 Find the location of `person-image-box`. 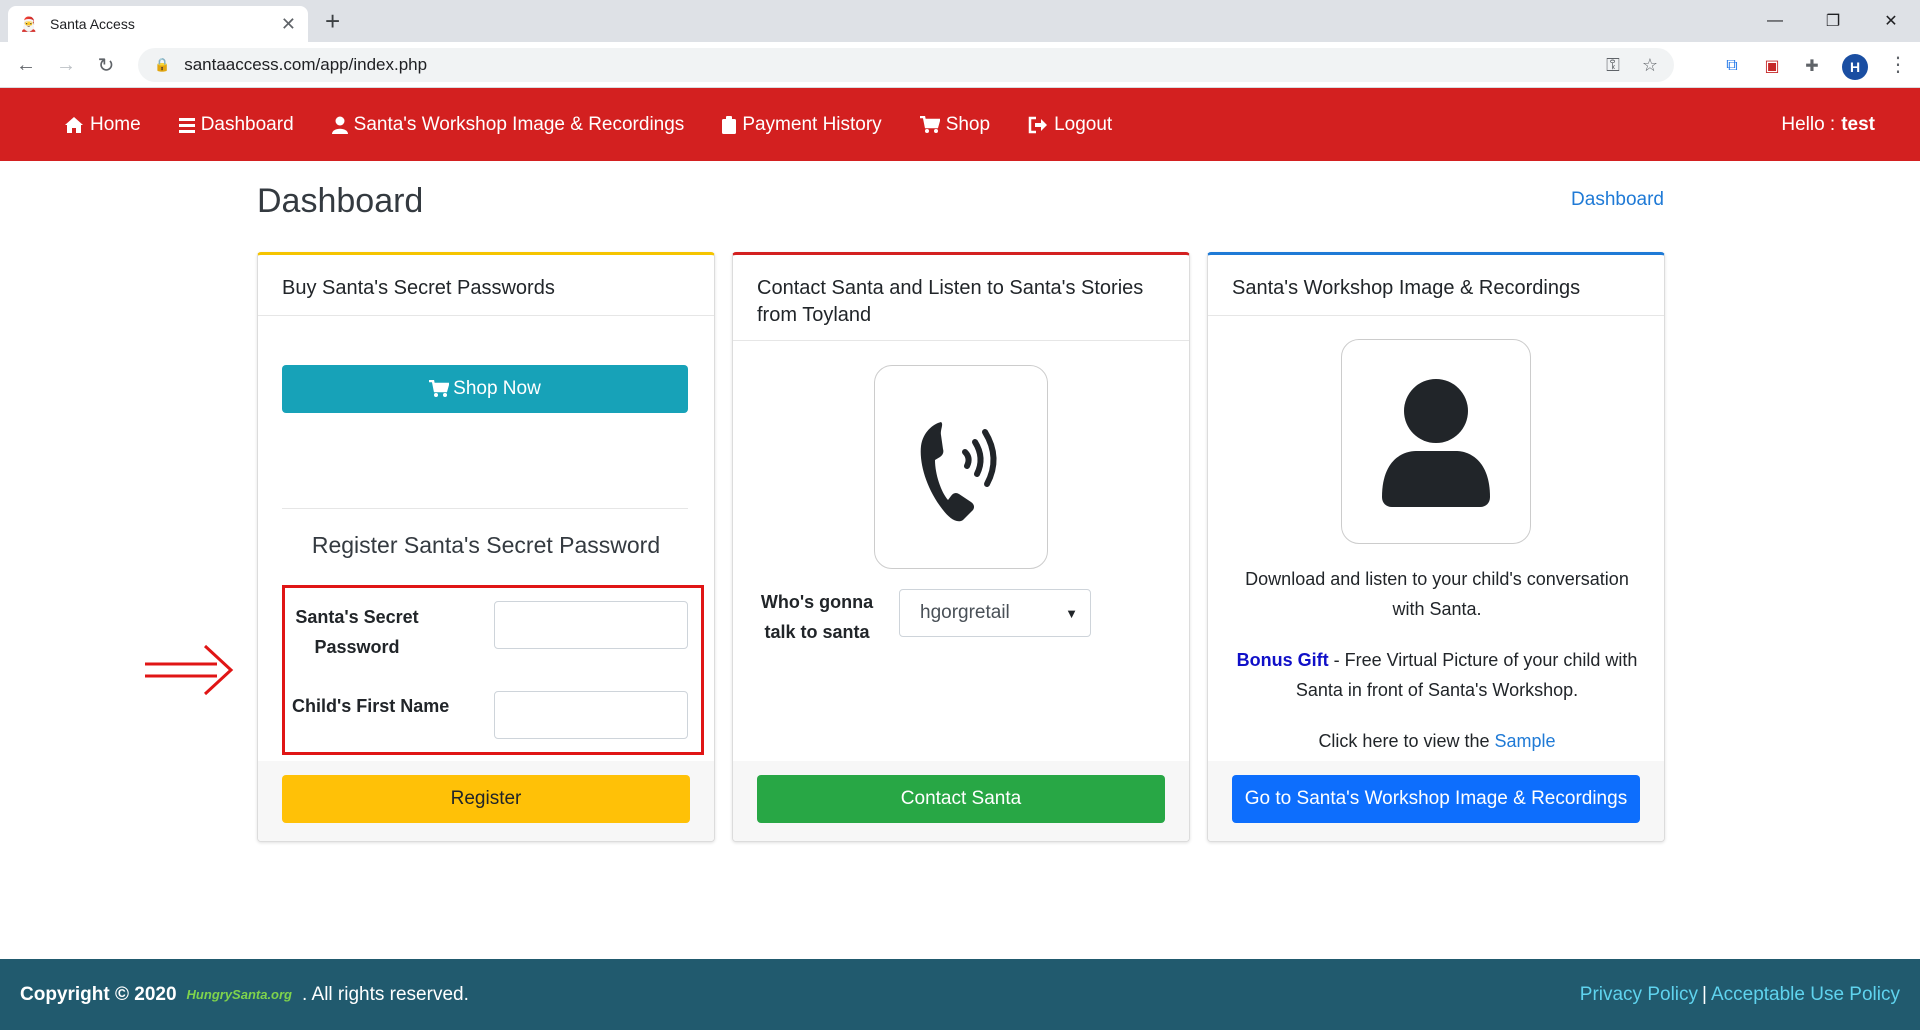

person-image-box is located at coordinates (1436, 441).